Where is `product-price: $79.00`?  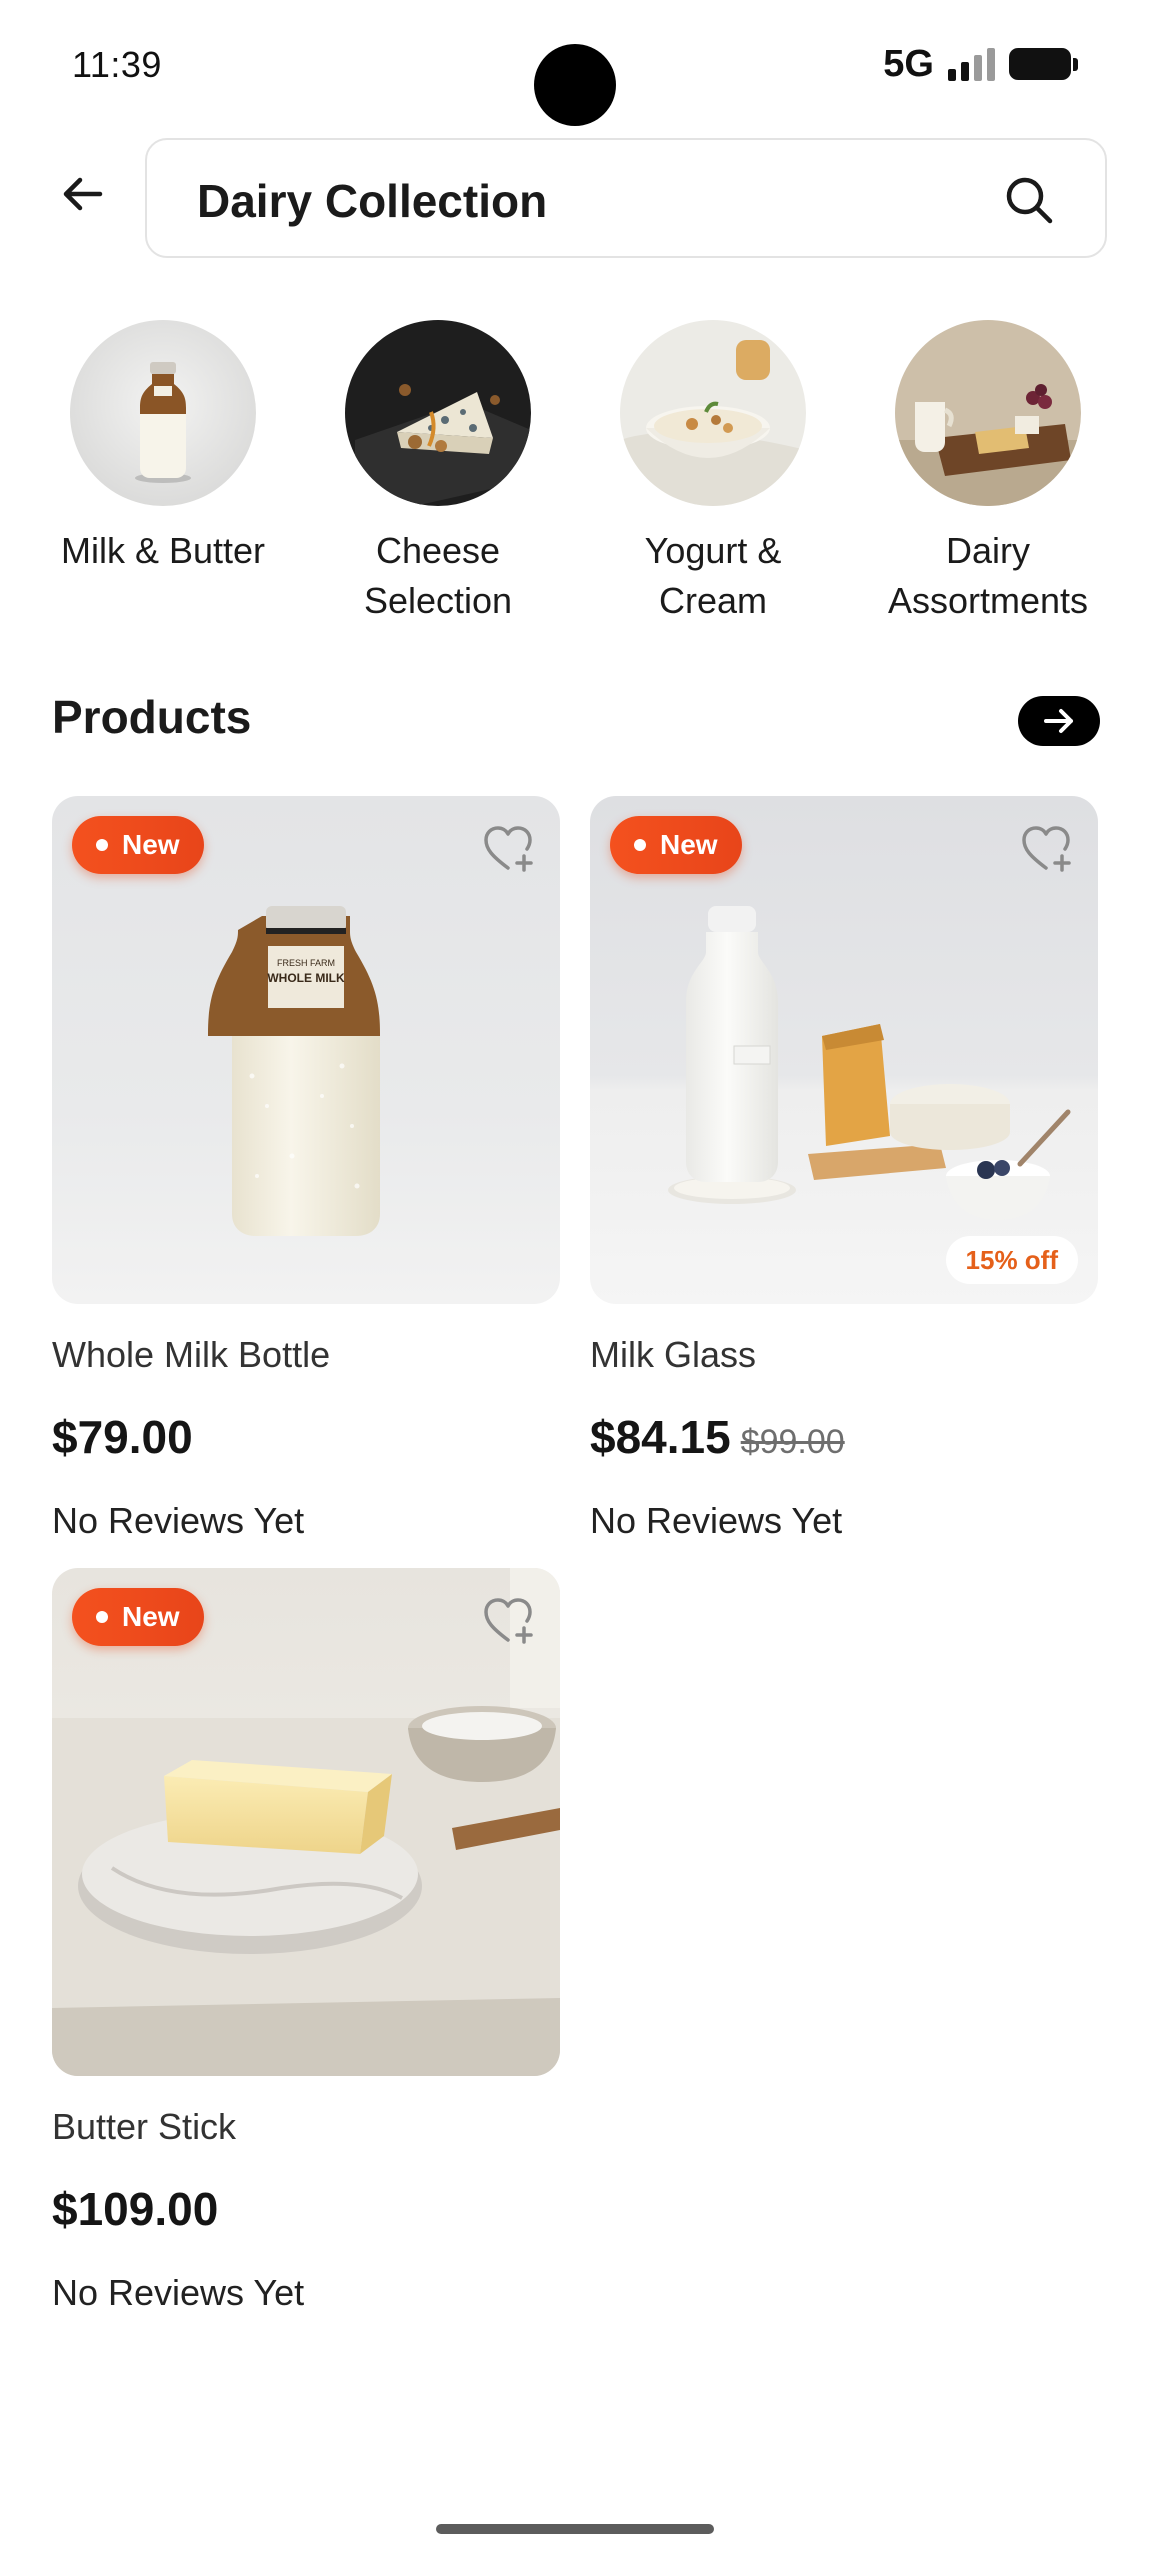
product-price: $79.00 is located at coordinates (122, 1437).